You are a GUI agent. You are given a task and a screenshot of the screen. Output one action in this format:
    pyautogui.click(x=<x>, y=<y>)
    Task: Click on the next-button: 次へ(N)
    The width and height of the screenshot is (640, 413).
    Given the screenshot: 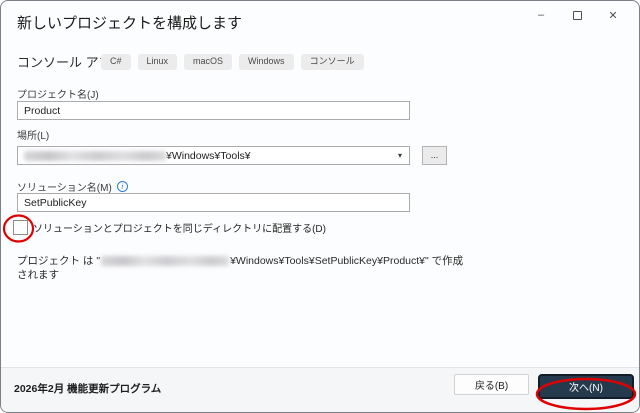 What is the action you would take?
    pyautogui.click(x=586, y=386)
    